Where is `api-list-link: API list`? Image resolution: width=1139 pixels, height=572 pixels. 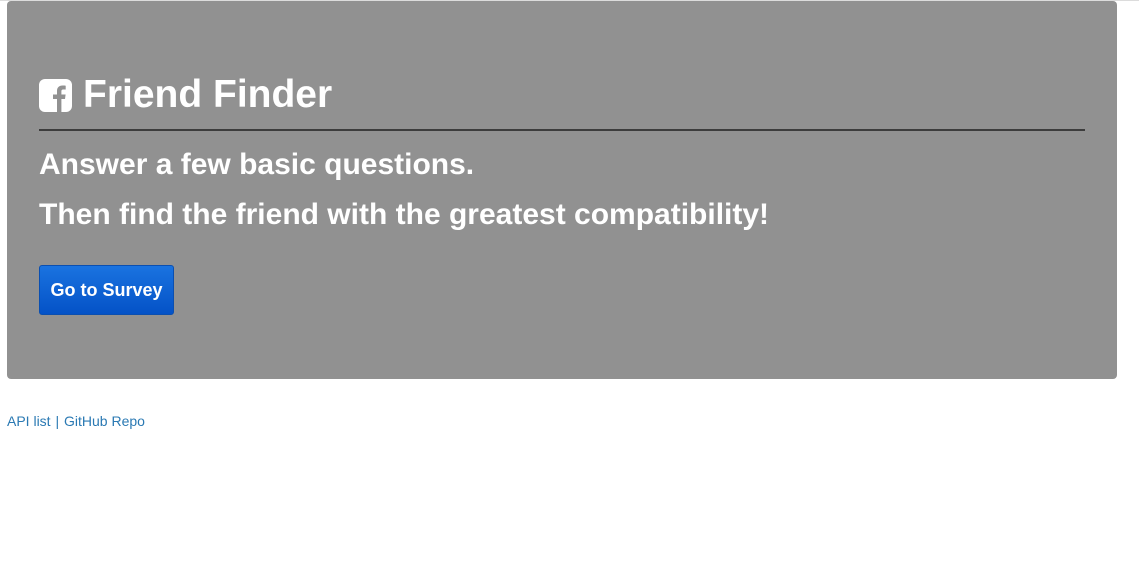 api-list-link: API list is located at coordinates (29, 421).